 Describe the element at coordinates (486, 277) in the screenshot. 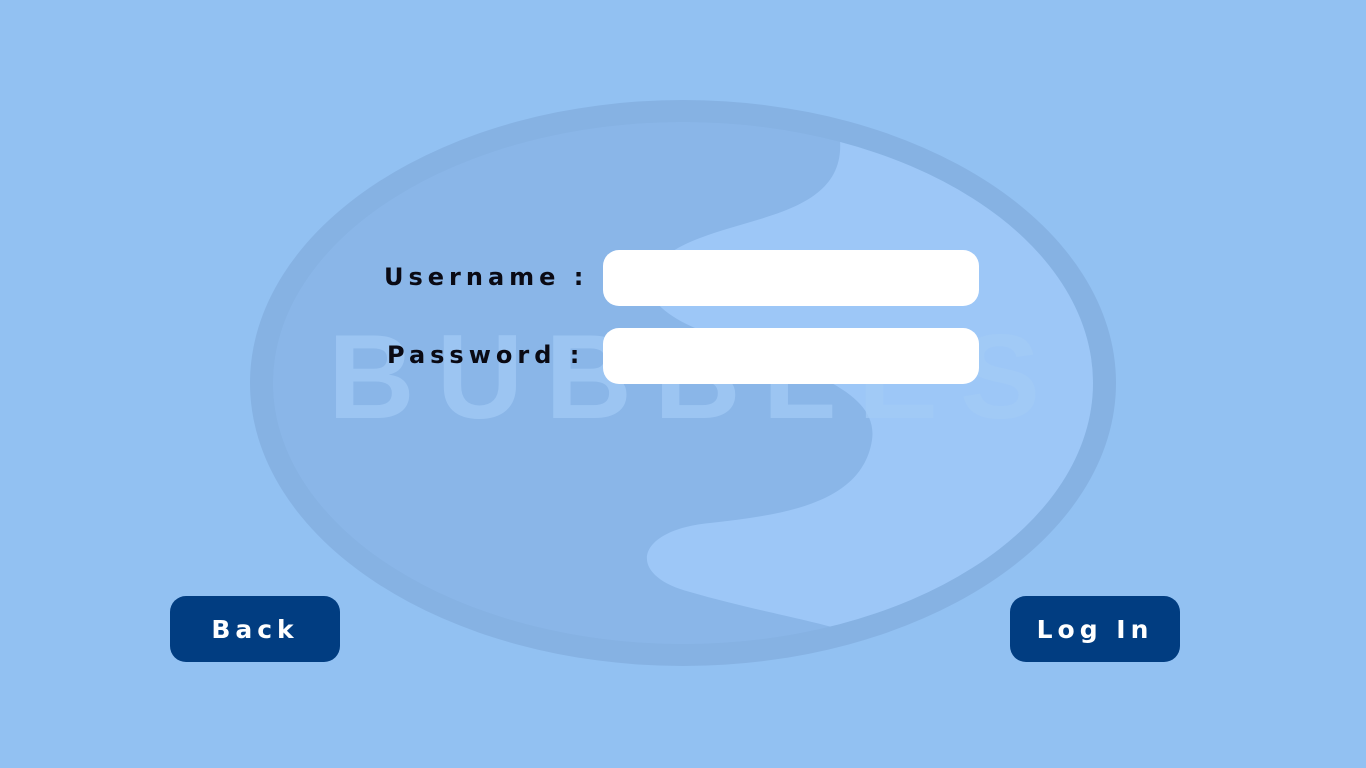

I see `username-label: Username :` at that location.